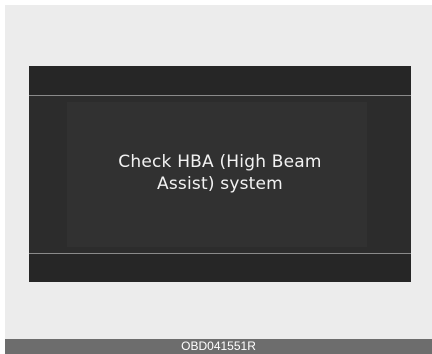 The height and width of the screenshot is (354, 432). What do you see at coordinates (220, 81) in the screenshot?
I see `display-top-bar` at bounding box center [220, 81].